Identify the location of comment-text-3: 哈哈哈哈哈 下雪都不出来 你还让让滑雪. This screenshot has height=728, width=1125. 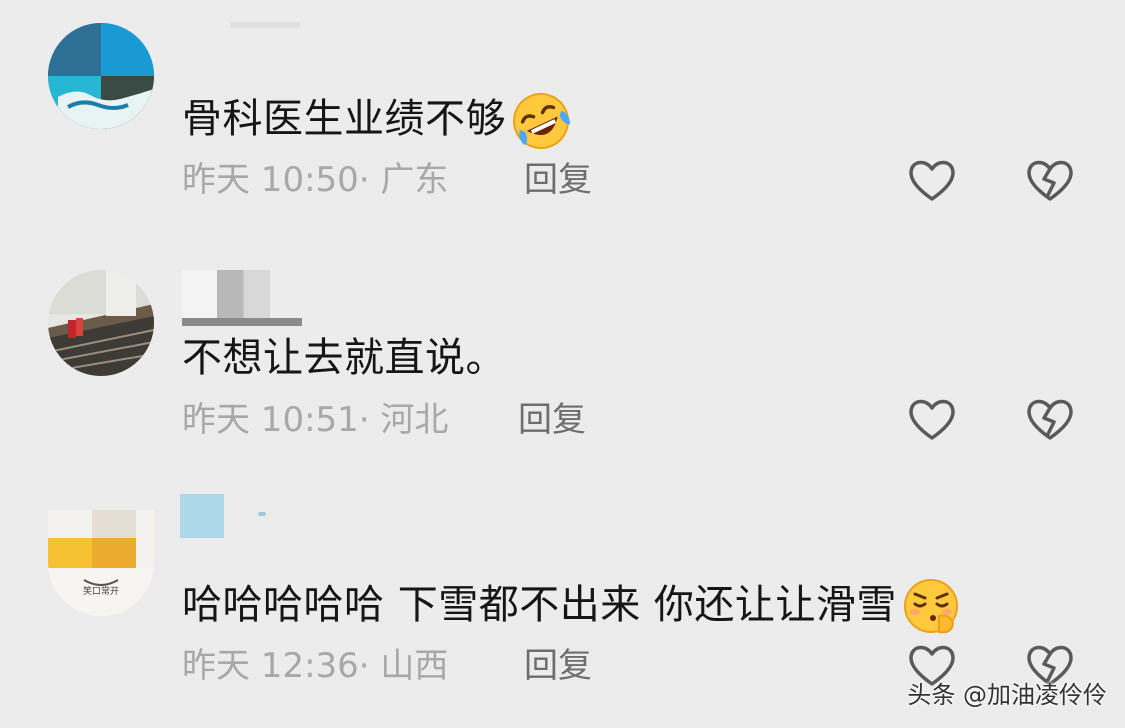
(572, 607).